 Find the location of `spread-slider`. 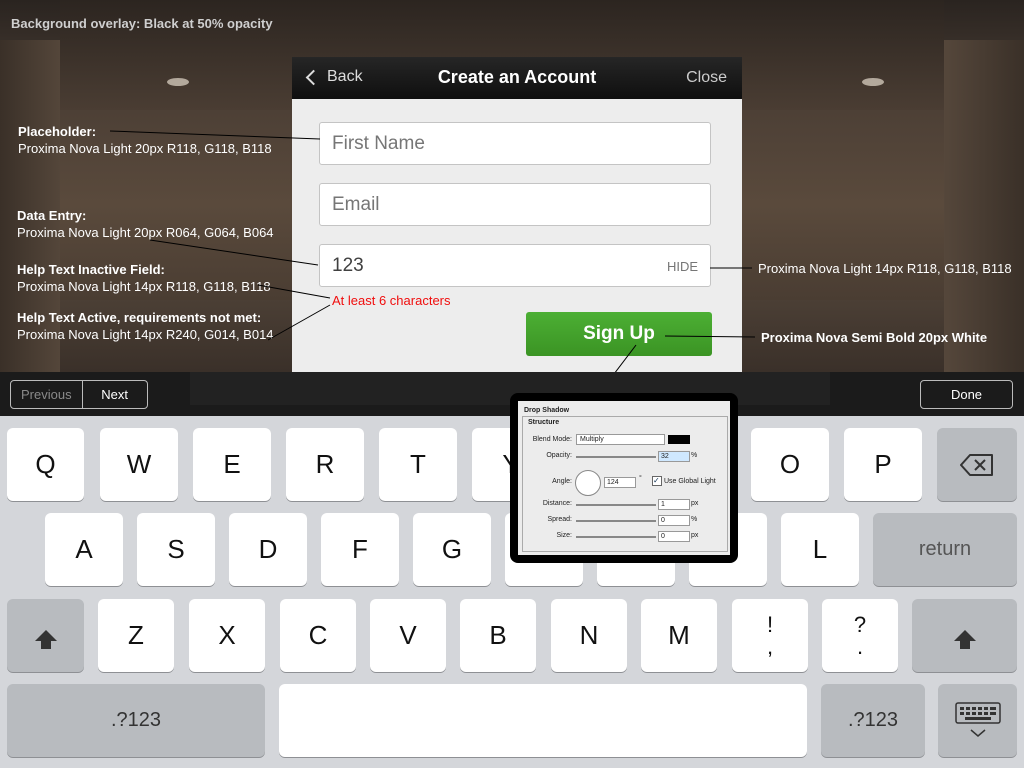

spread-slider is located at coordinates (616, 521).